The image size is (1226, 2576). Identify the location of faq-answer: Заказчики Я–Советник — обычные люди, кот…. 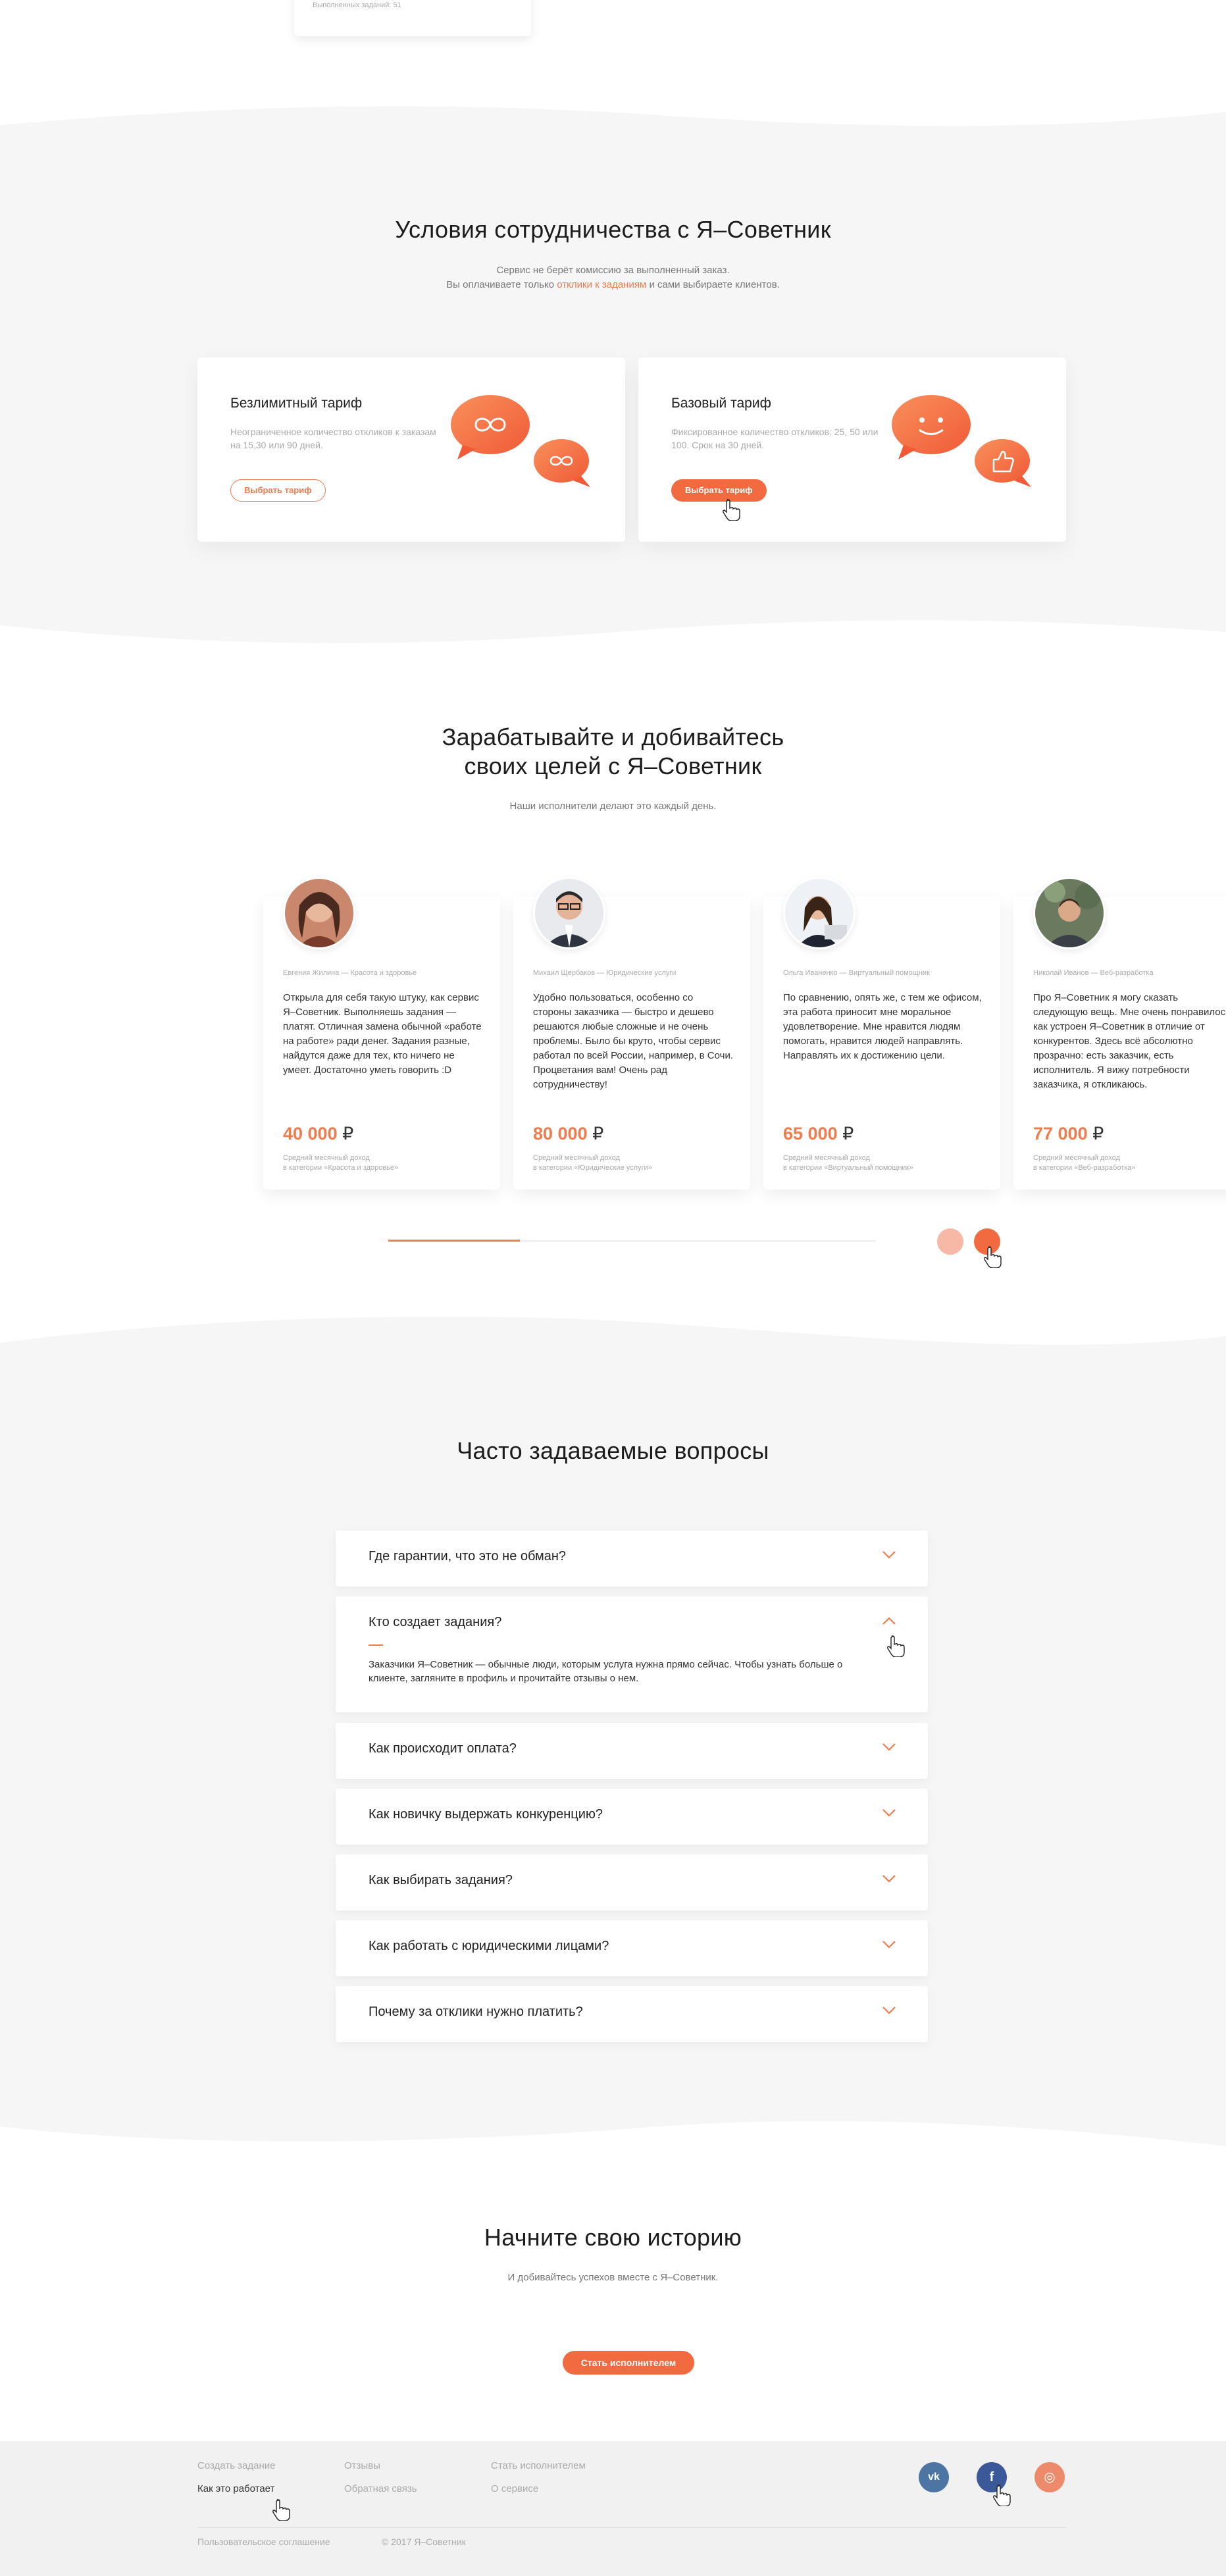
(606, 1671).